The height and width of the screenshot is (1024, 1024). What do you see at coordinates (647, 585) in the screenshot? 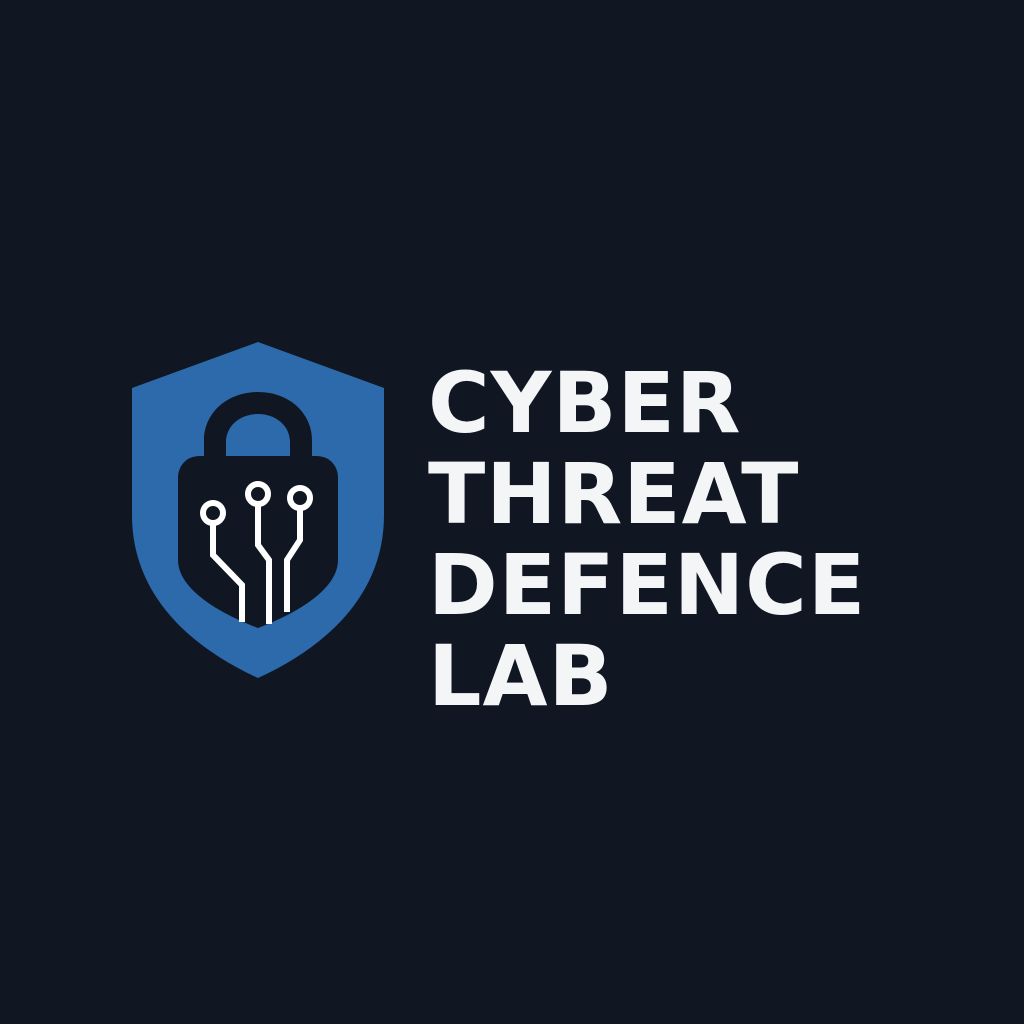
I see `wordmark-line-defence: DEFENCE` at bounding box center [647, 585].